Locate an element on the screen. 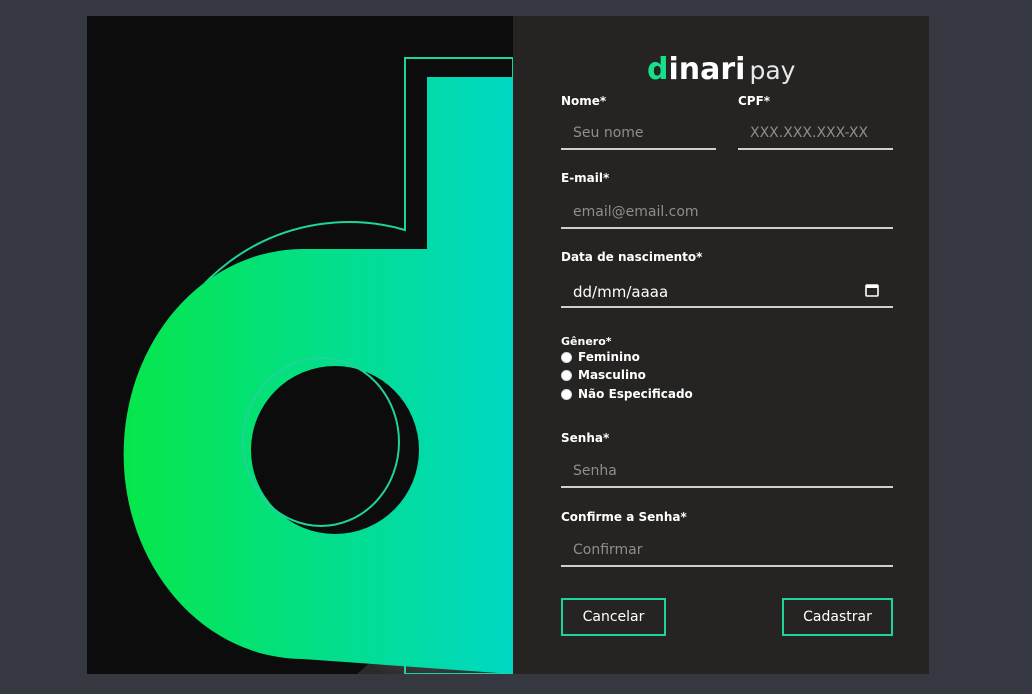 This screenshot has height=694, width=1032. calendar-icon is located at coordinates (872, 290).